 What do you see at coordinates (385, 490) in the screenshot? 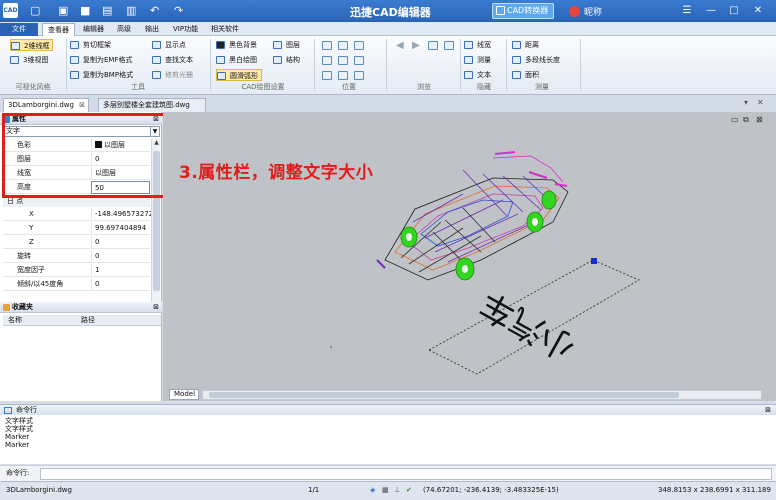
I see `grid-icon: ▦` at bounding box center [385, 490].